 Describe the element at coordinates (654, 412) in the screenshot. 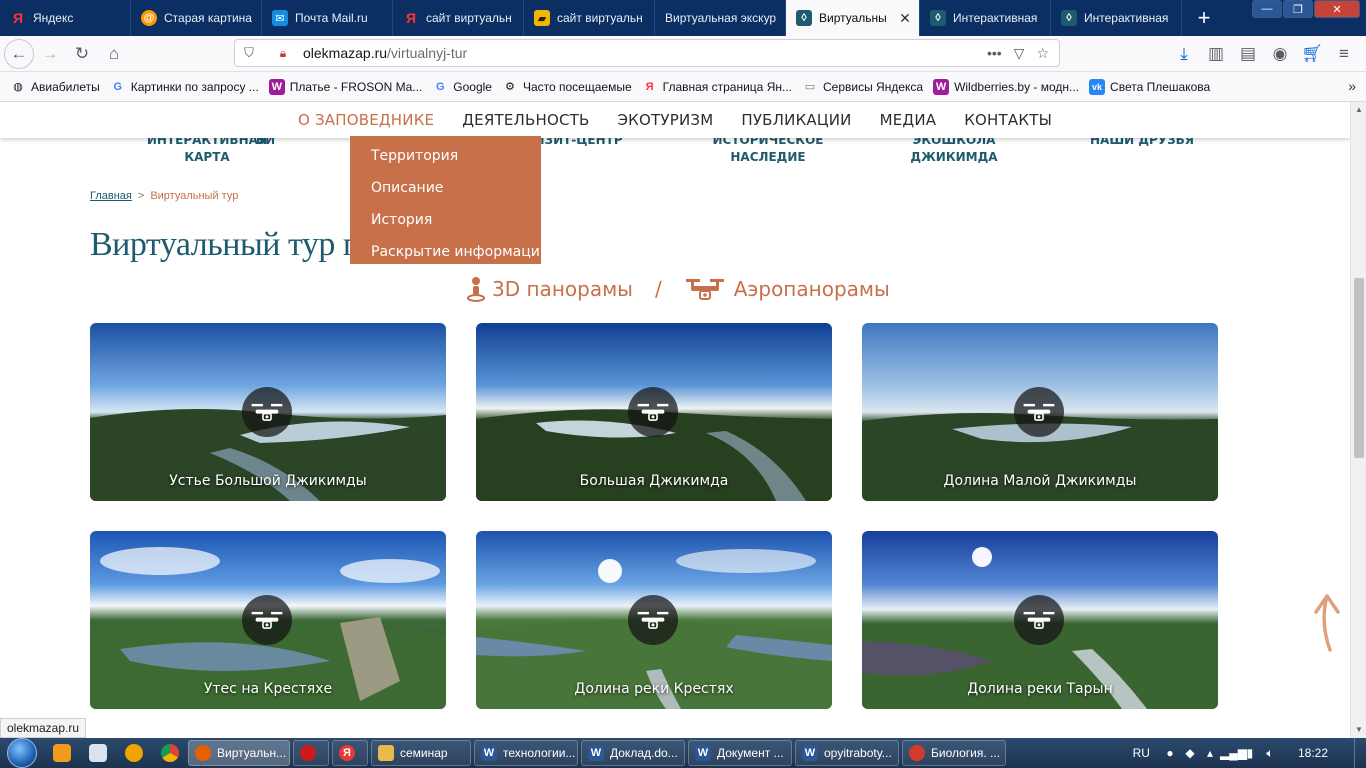

I see `panorama-card: Большая Джикимда` at that location.